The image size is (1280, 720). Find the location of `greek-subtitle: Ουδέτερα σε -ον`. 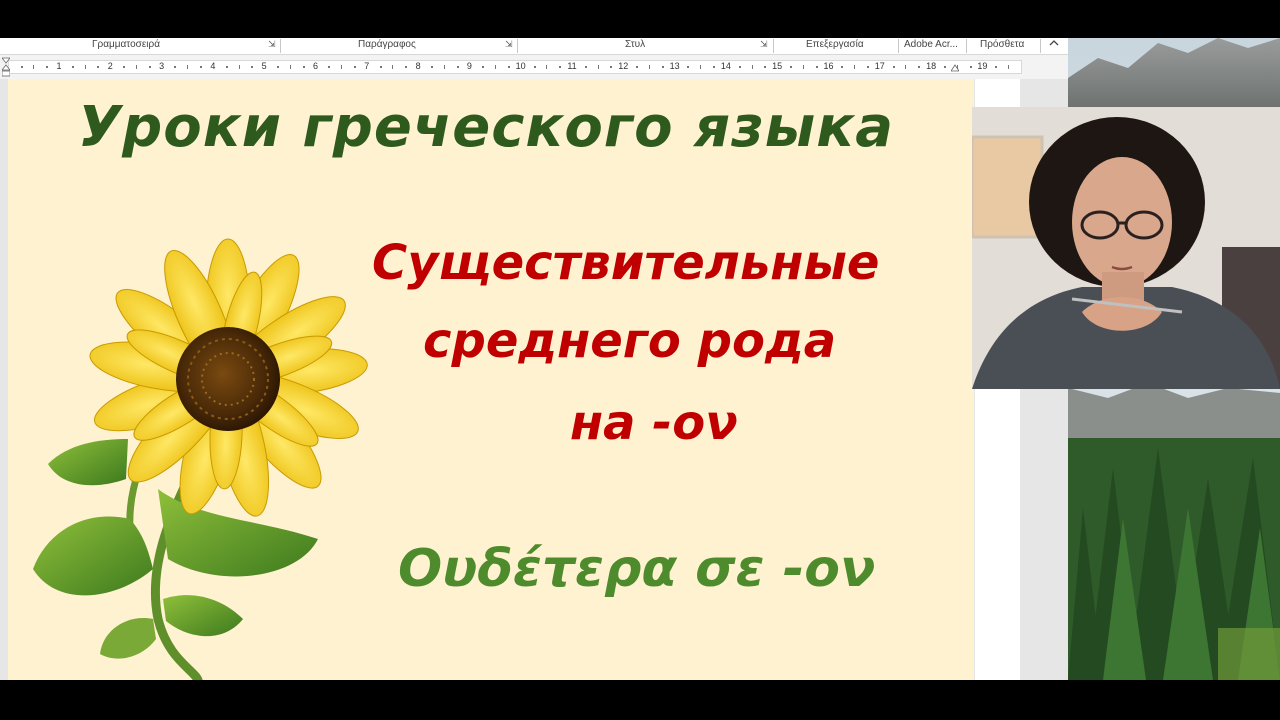

greek-subtitle: Ουδέτερα σε -ον is located at coordinates (637, 569).